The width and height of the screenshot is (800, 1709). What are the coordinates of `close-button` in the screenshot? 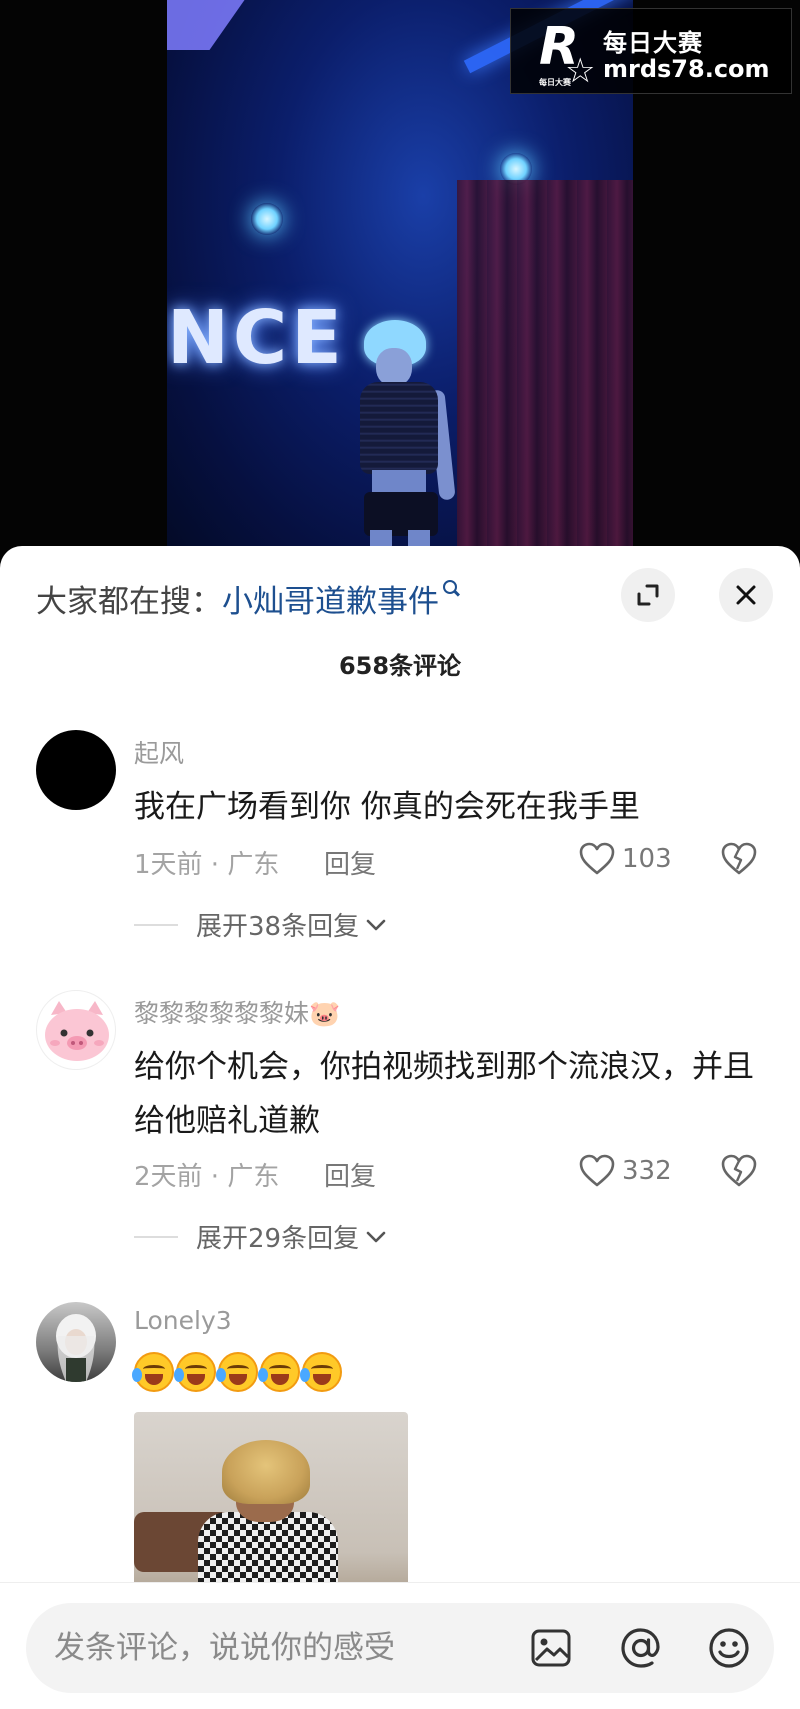 It's located at (746, 595).